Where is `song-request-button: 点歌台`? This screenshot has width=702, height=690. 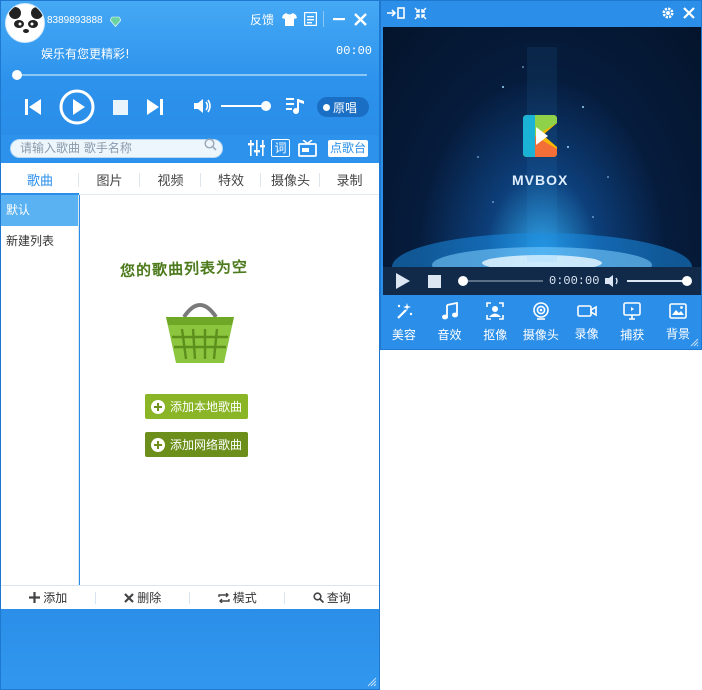 song-request-button: 点歌台 is located at coordinates (348, 148).